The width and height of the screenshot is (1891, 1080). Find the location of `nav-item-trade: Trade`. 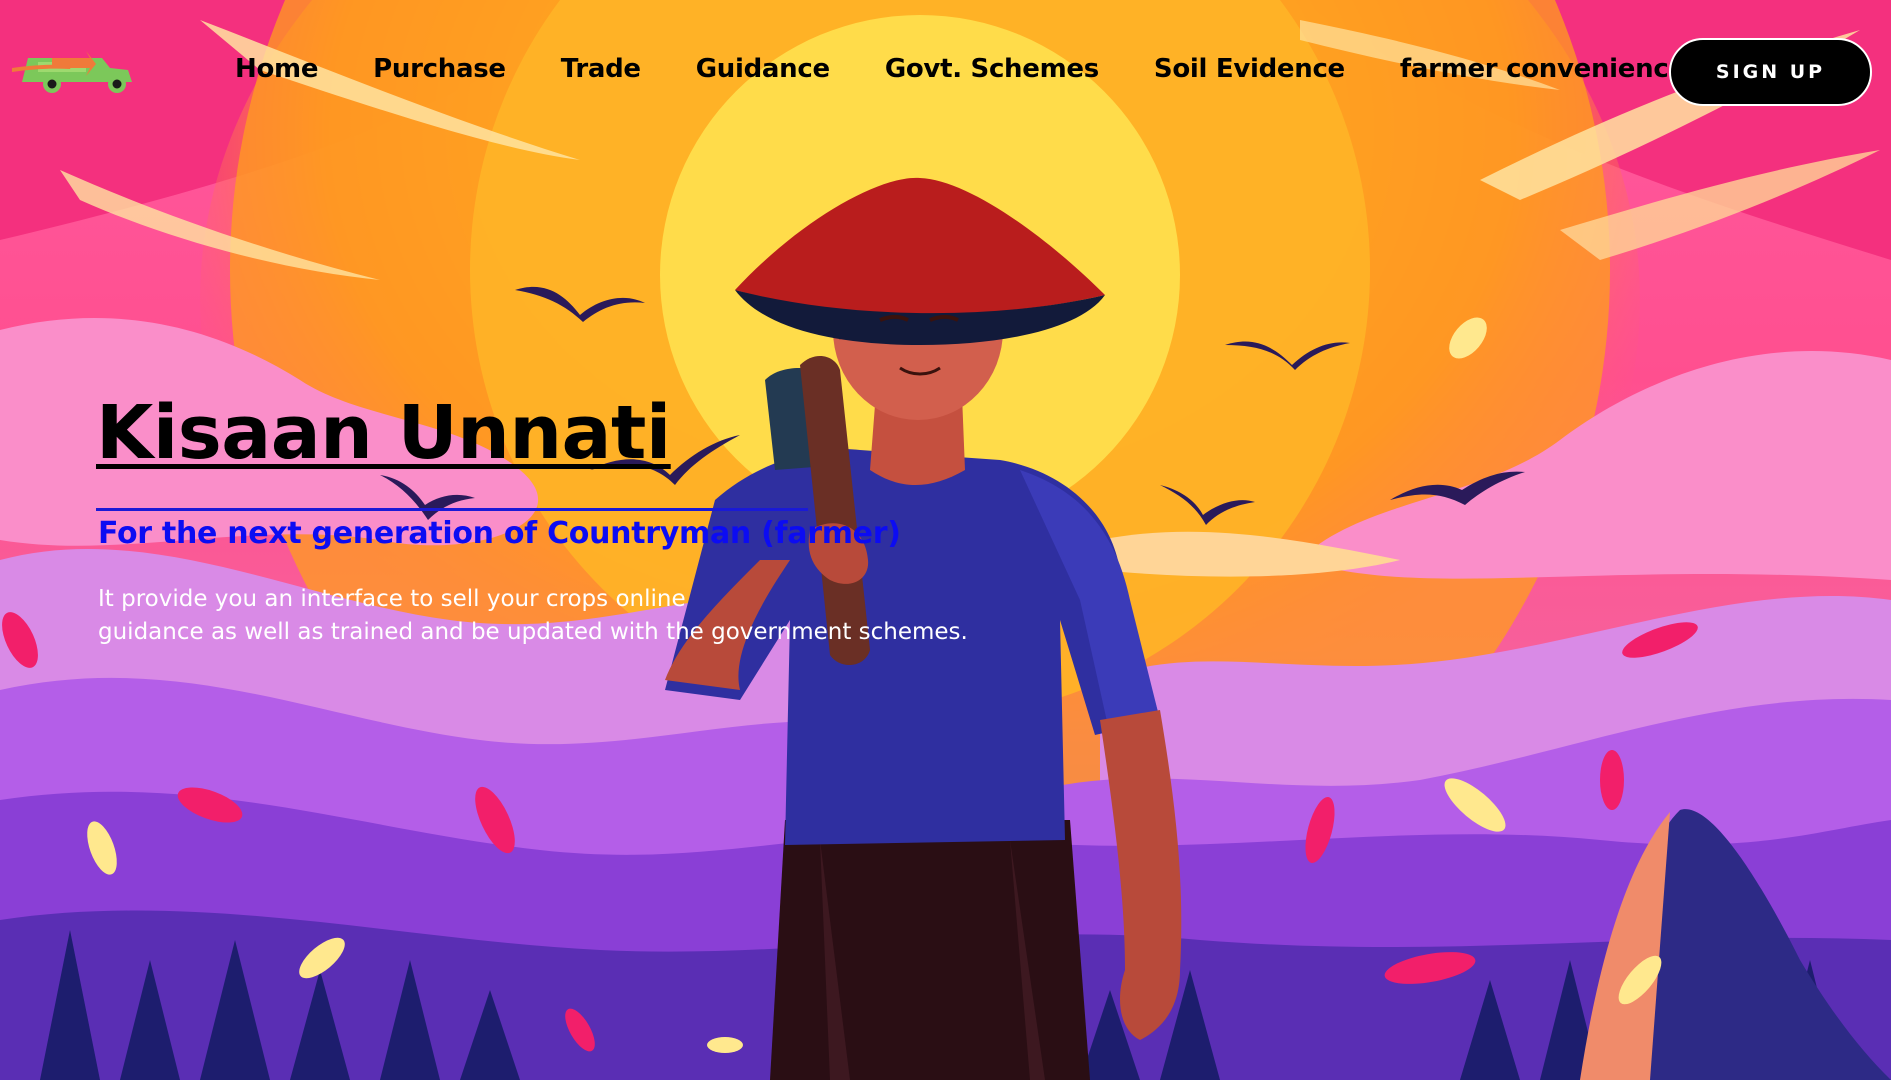

nav-item-trade: Trade is located at coordinates (601, 69).